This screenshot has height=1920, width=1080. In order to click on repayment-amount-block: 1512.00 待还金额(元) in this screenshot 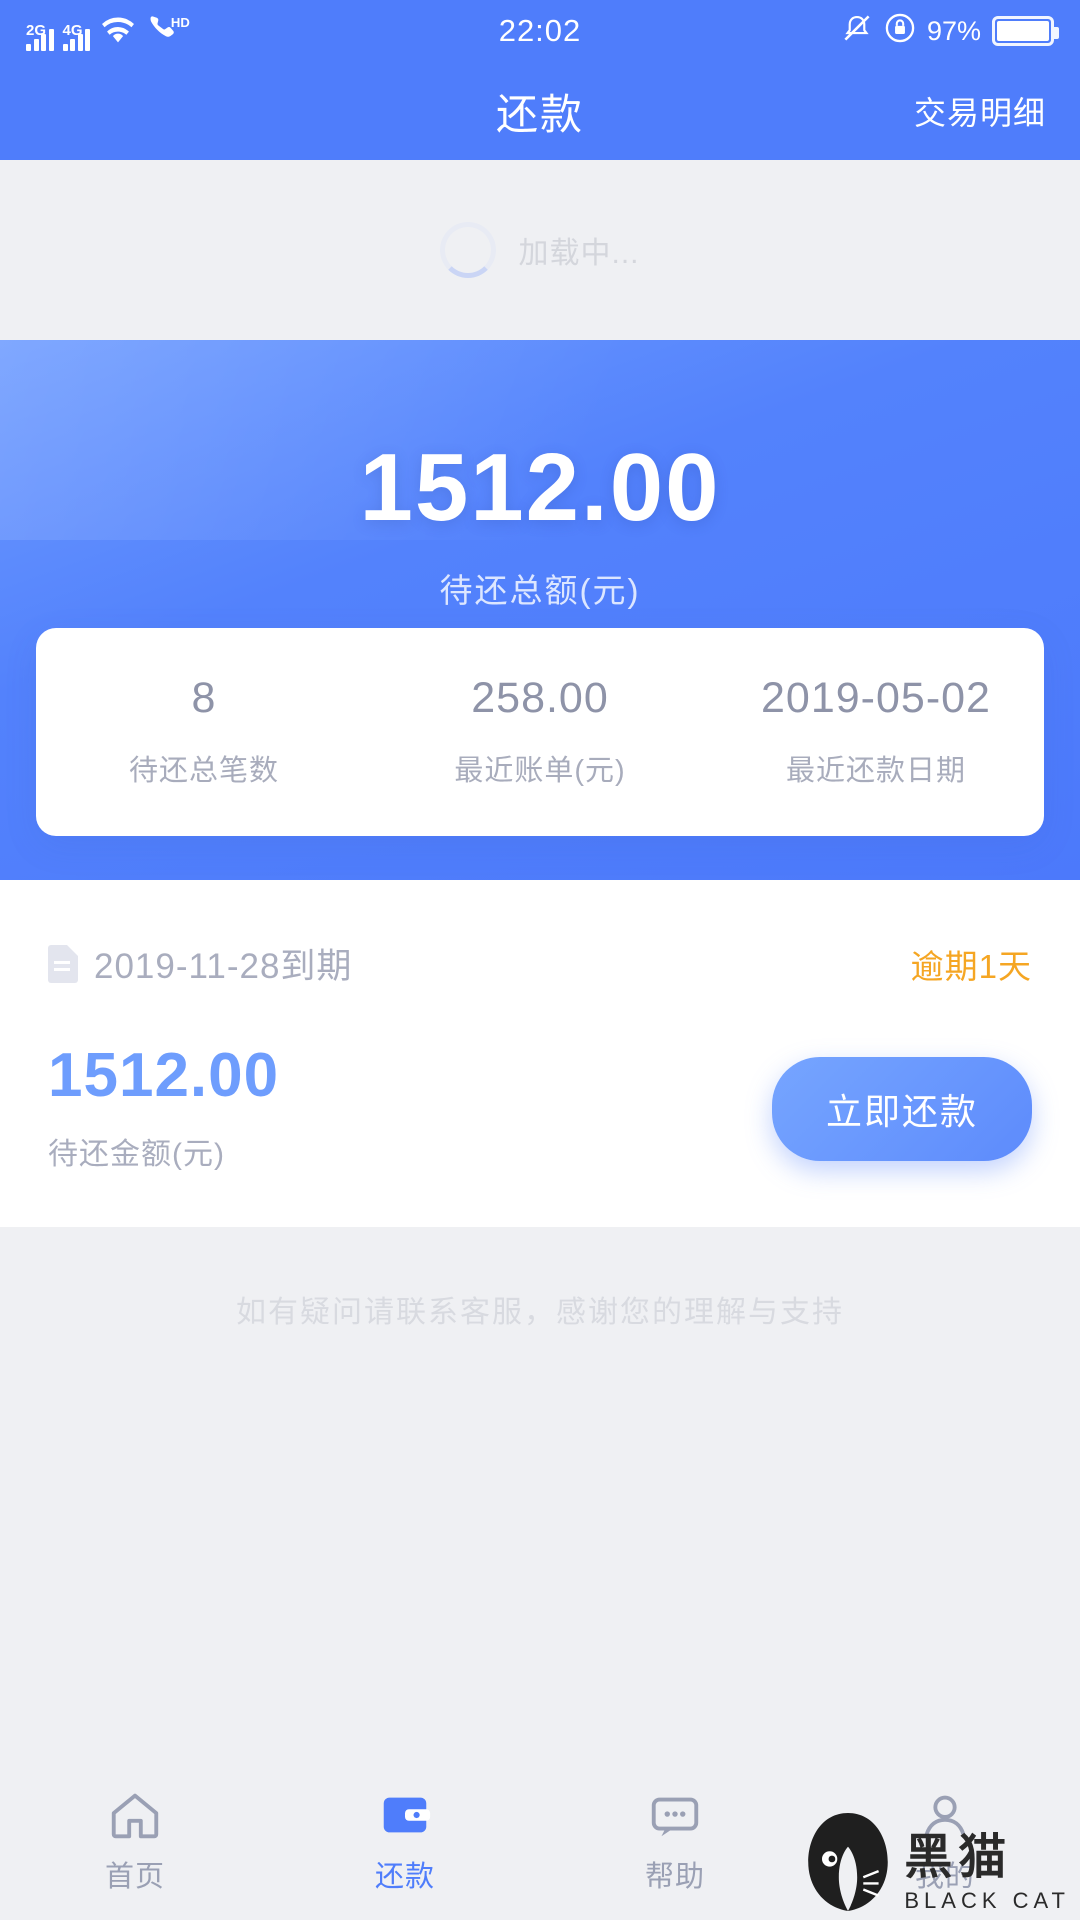, I will do `click(163, 1109)`.